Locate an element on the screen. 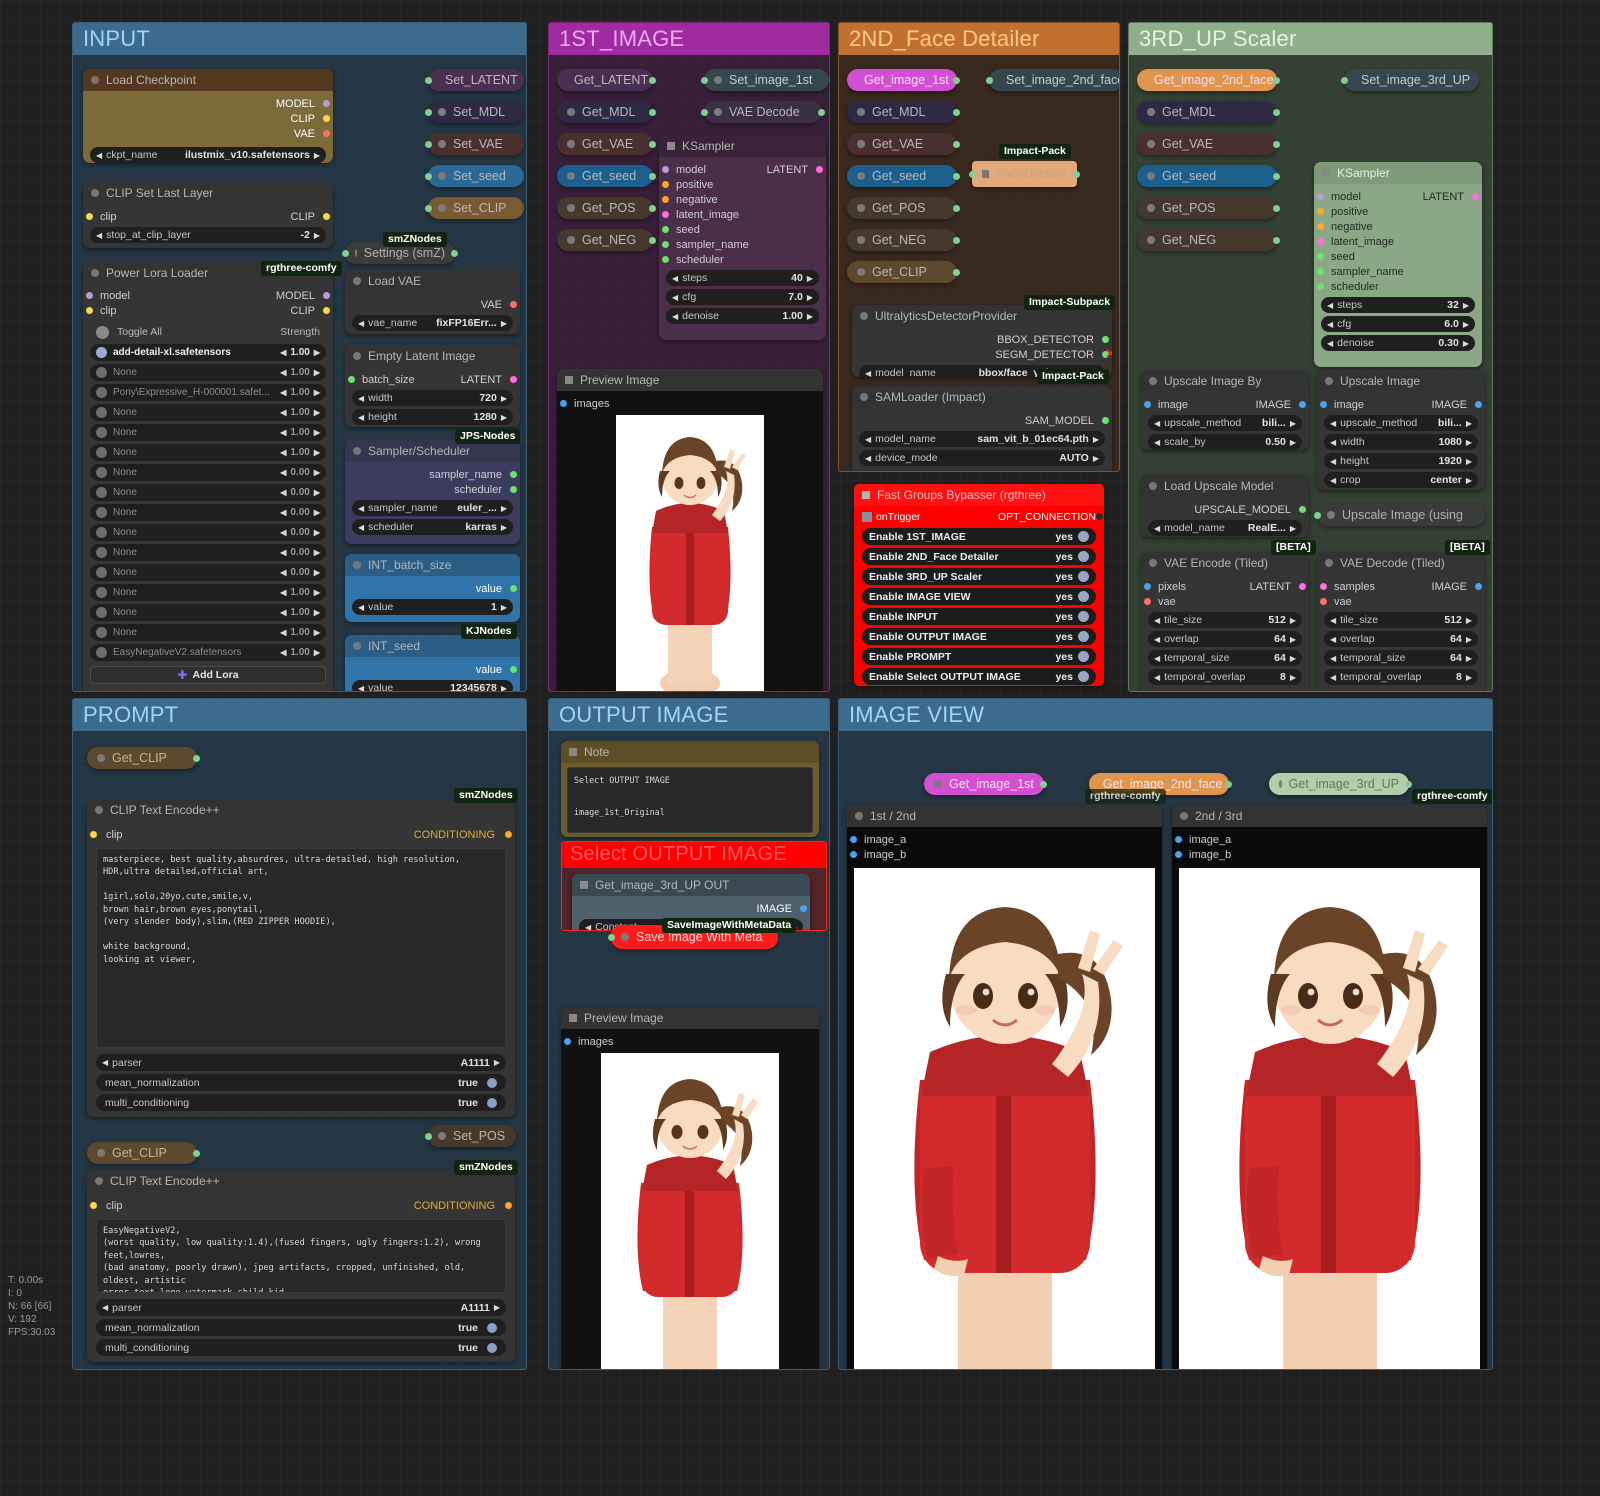  port-sampler-name is located at coordinates (1320, 271).